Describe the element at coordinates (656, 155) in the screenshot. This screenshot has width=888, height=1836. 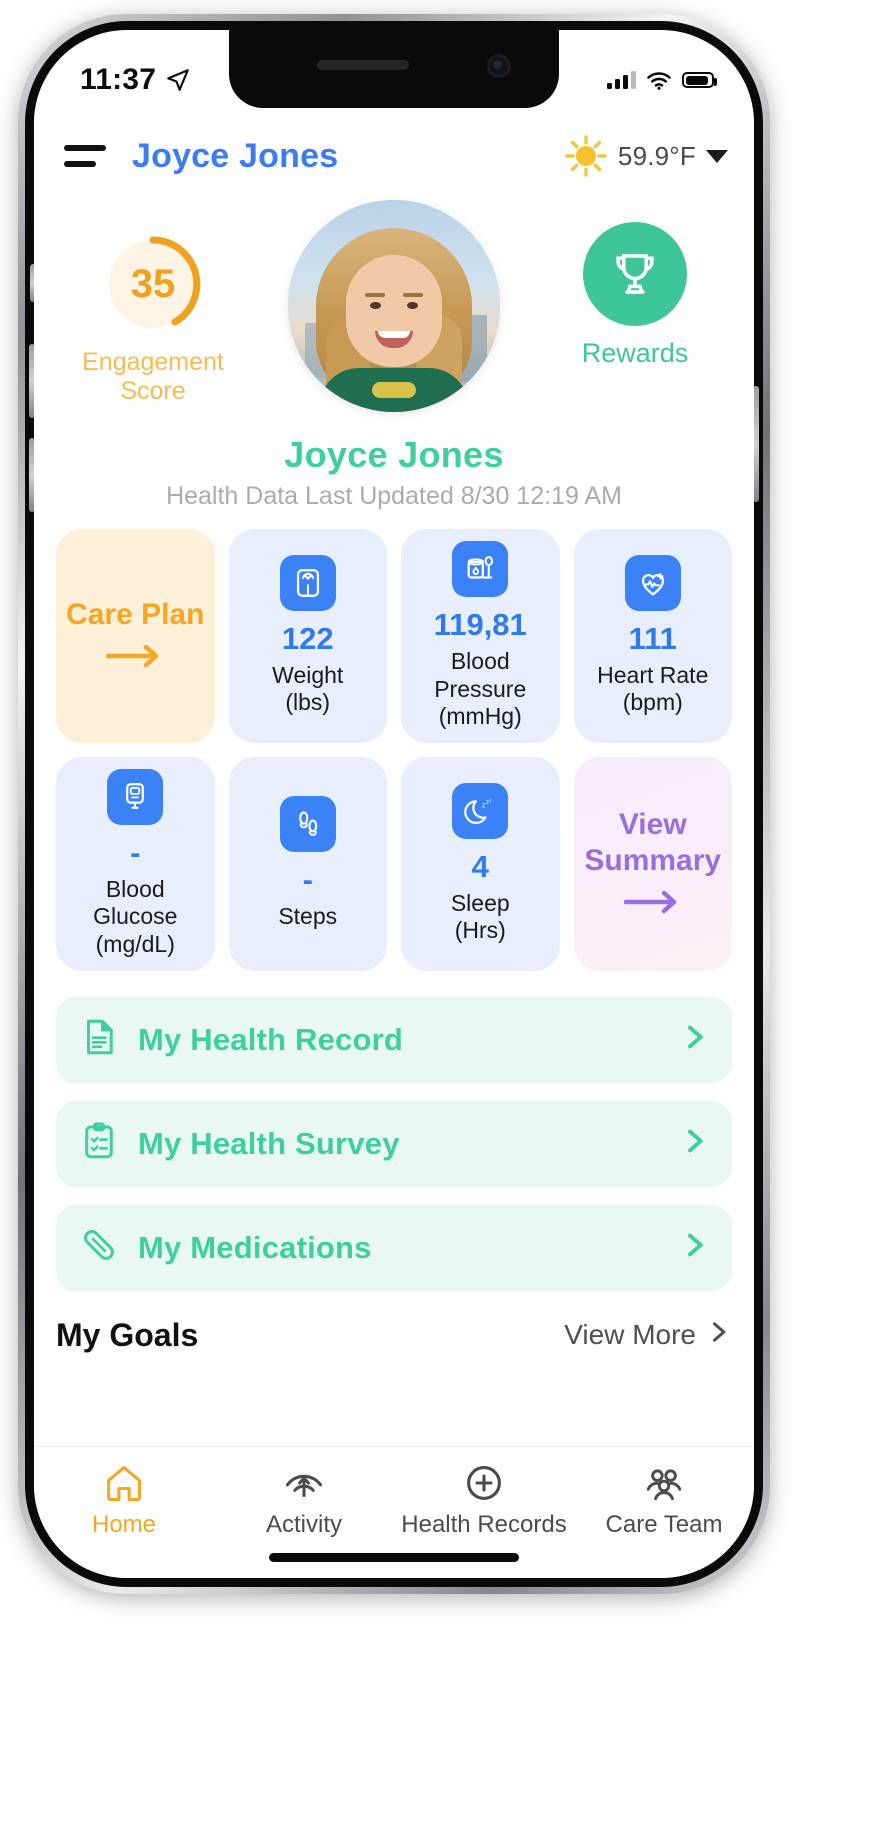
I see `weather-temperature: 59.9°F` at that location.